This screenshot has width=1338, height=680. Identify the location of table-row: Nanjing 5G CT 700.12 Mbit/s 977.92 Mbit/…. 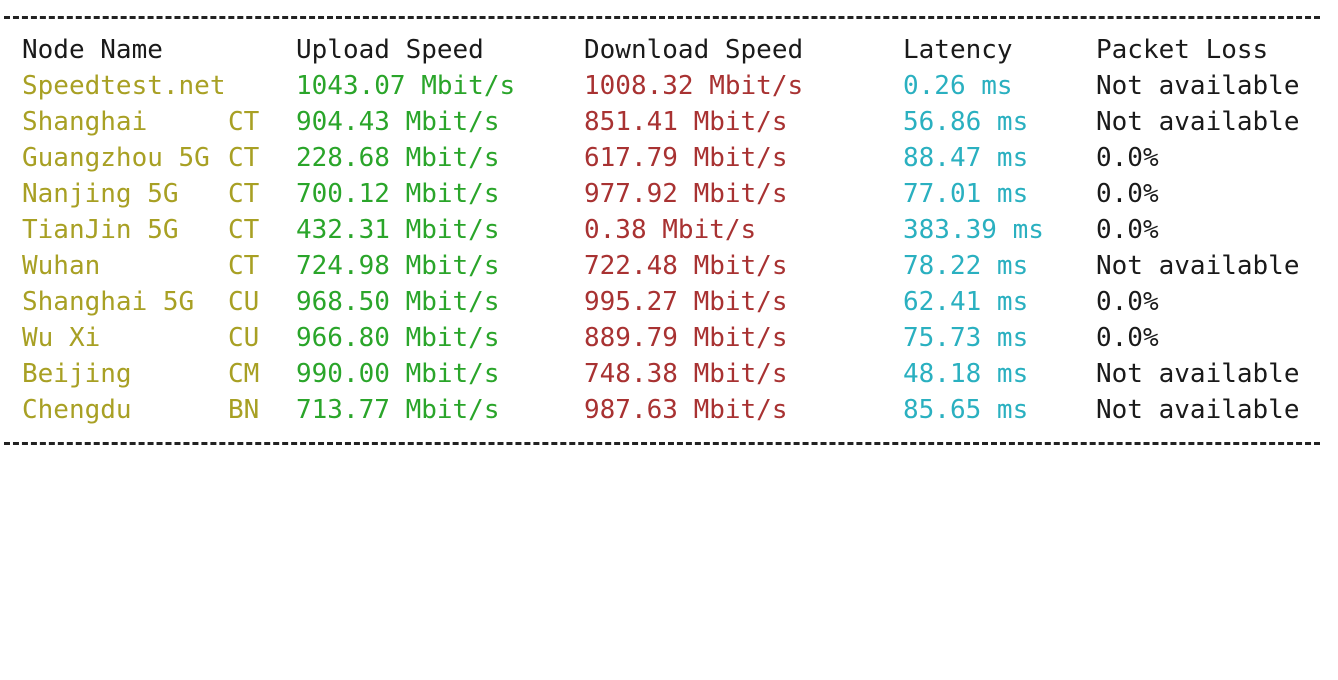
(669, 194).